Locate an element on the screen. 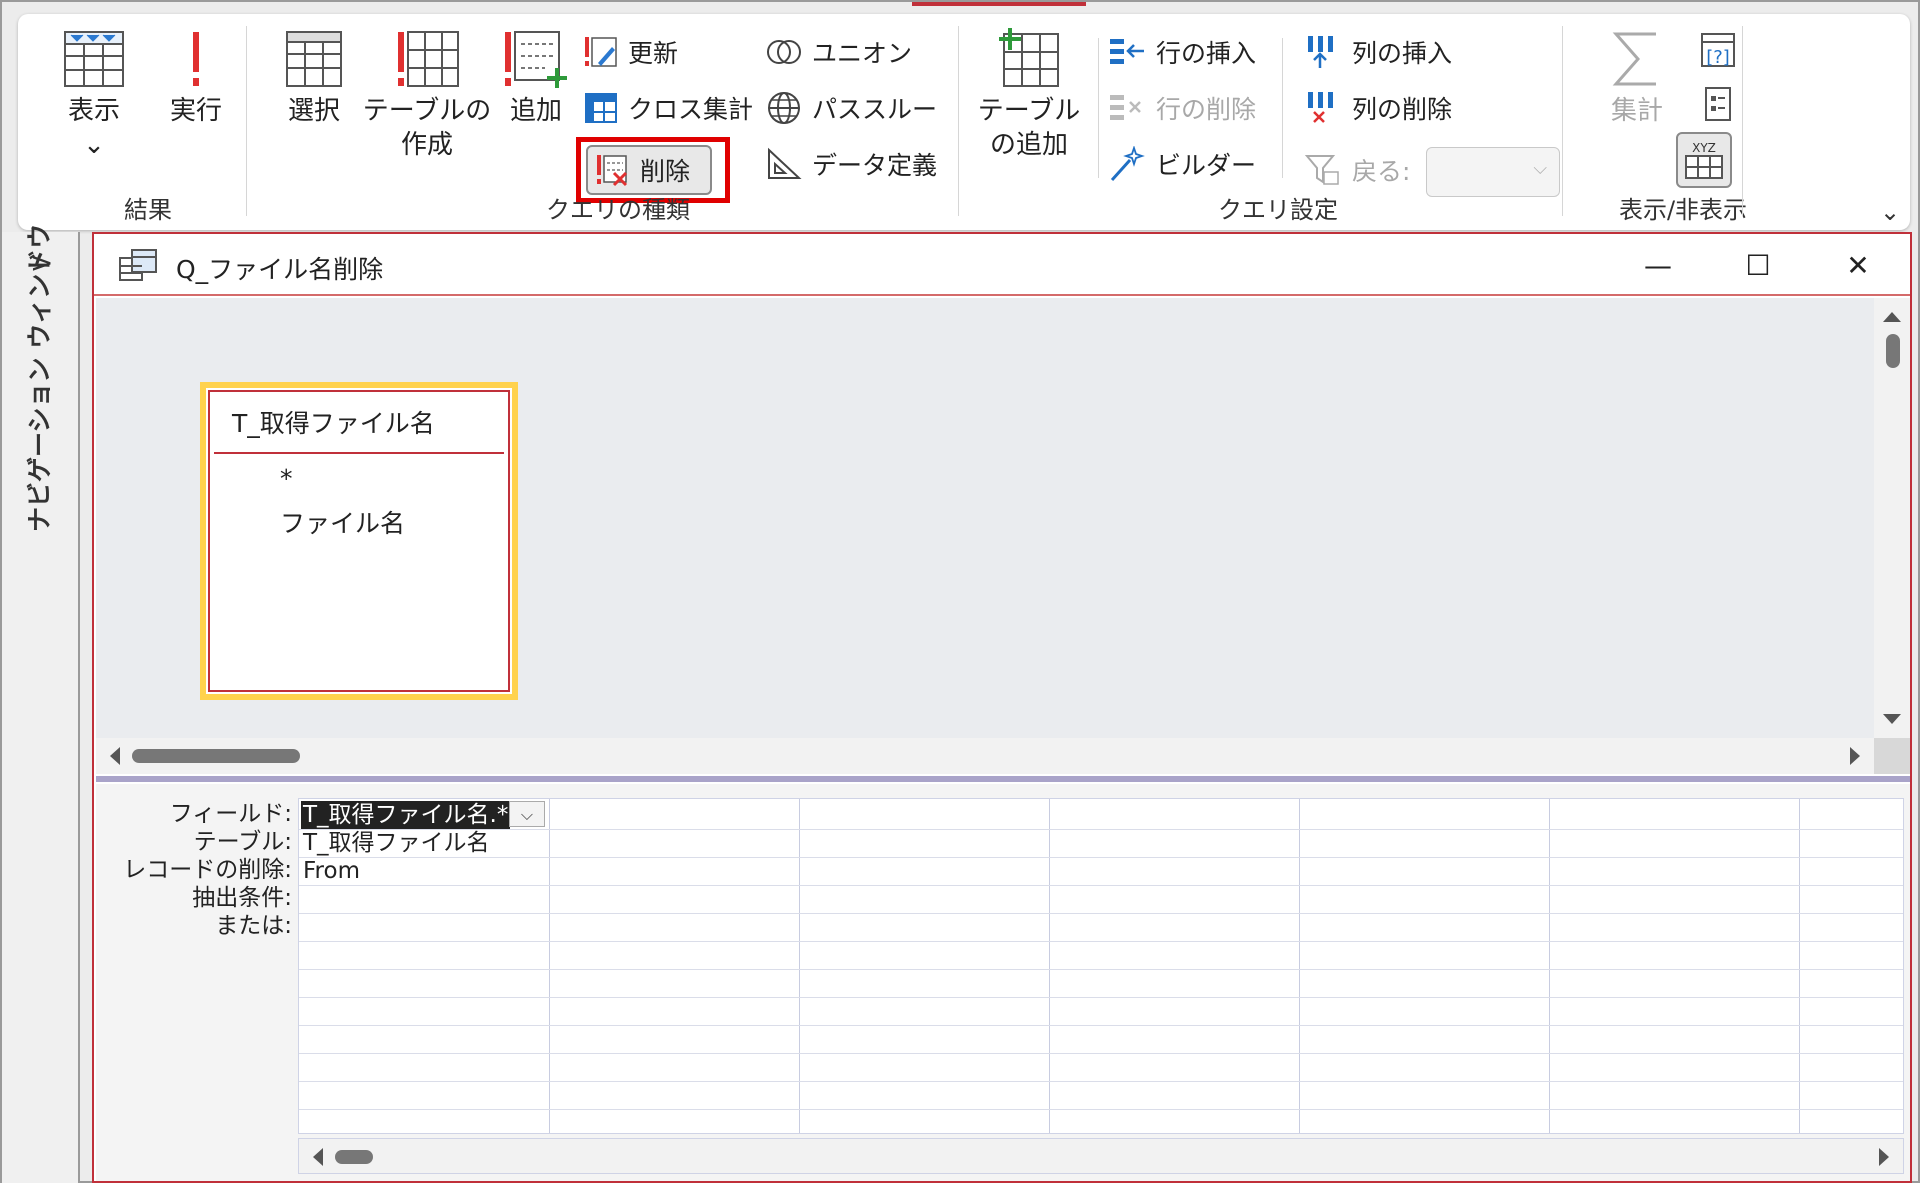 The image size is (1920, 1183). navigation-pane-label: ナビゲーション ウィンドウ is located at coordinates (38, 378).